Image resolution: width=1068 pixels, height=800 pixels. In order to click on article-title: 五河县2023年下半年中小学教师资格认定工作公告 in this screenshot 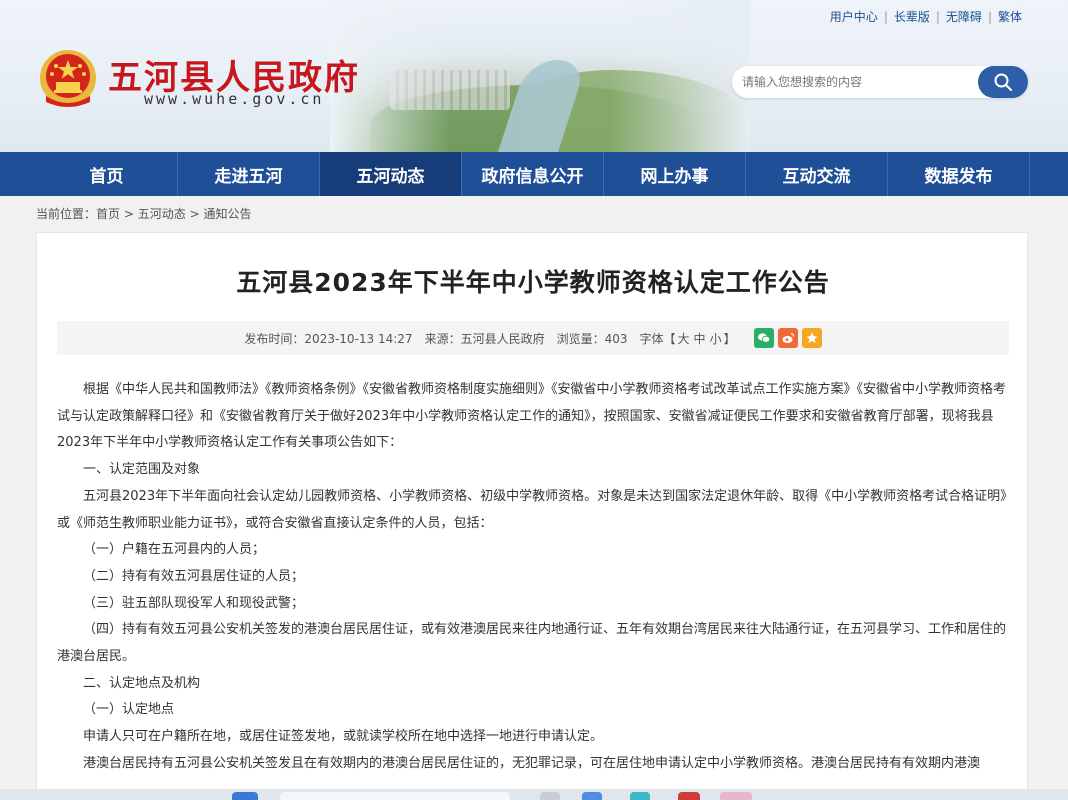, I will do `click(533, 282)`.